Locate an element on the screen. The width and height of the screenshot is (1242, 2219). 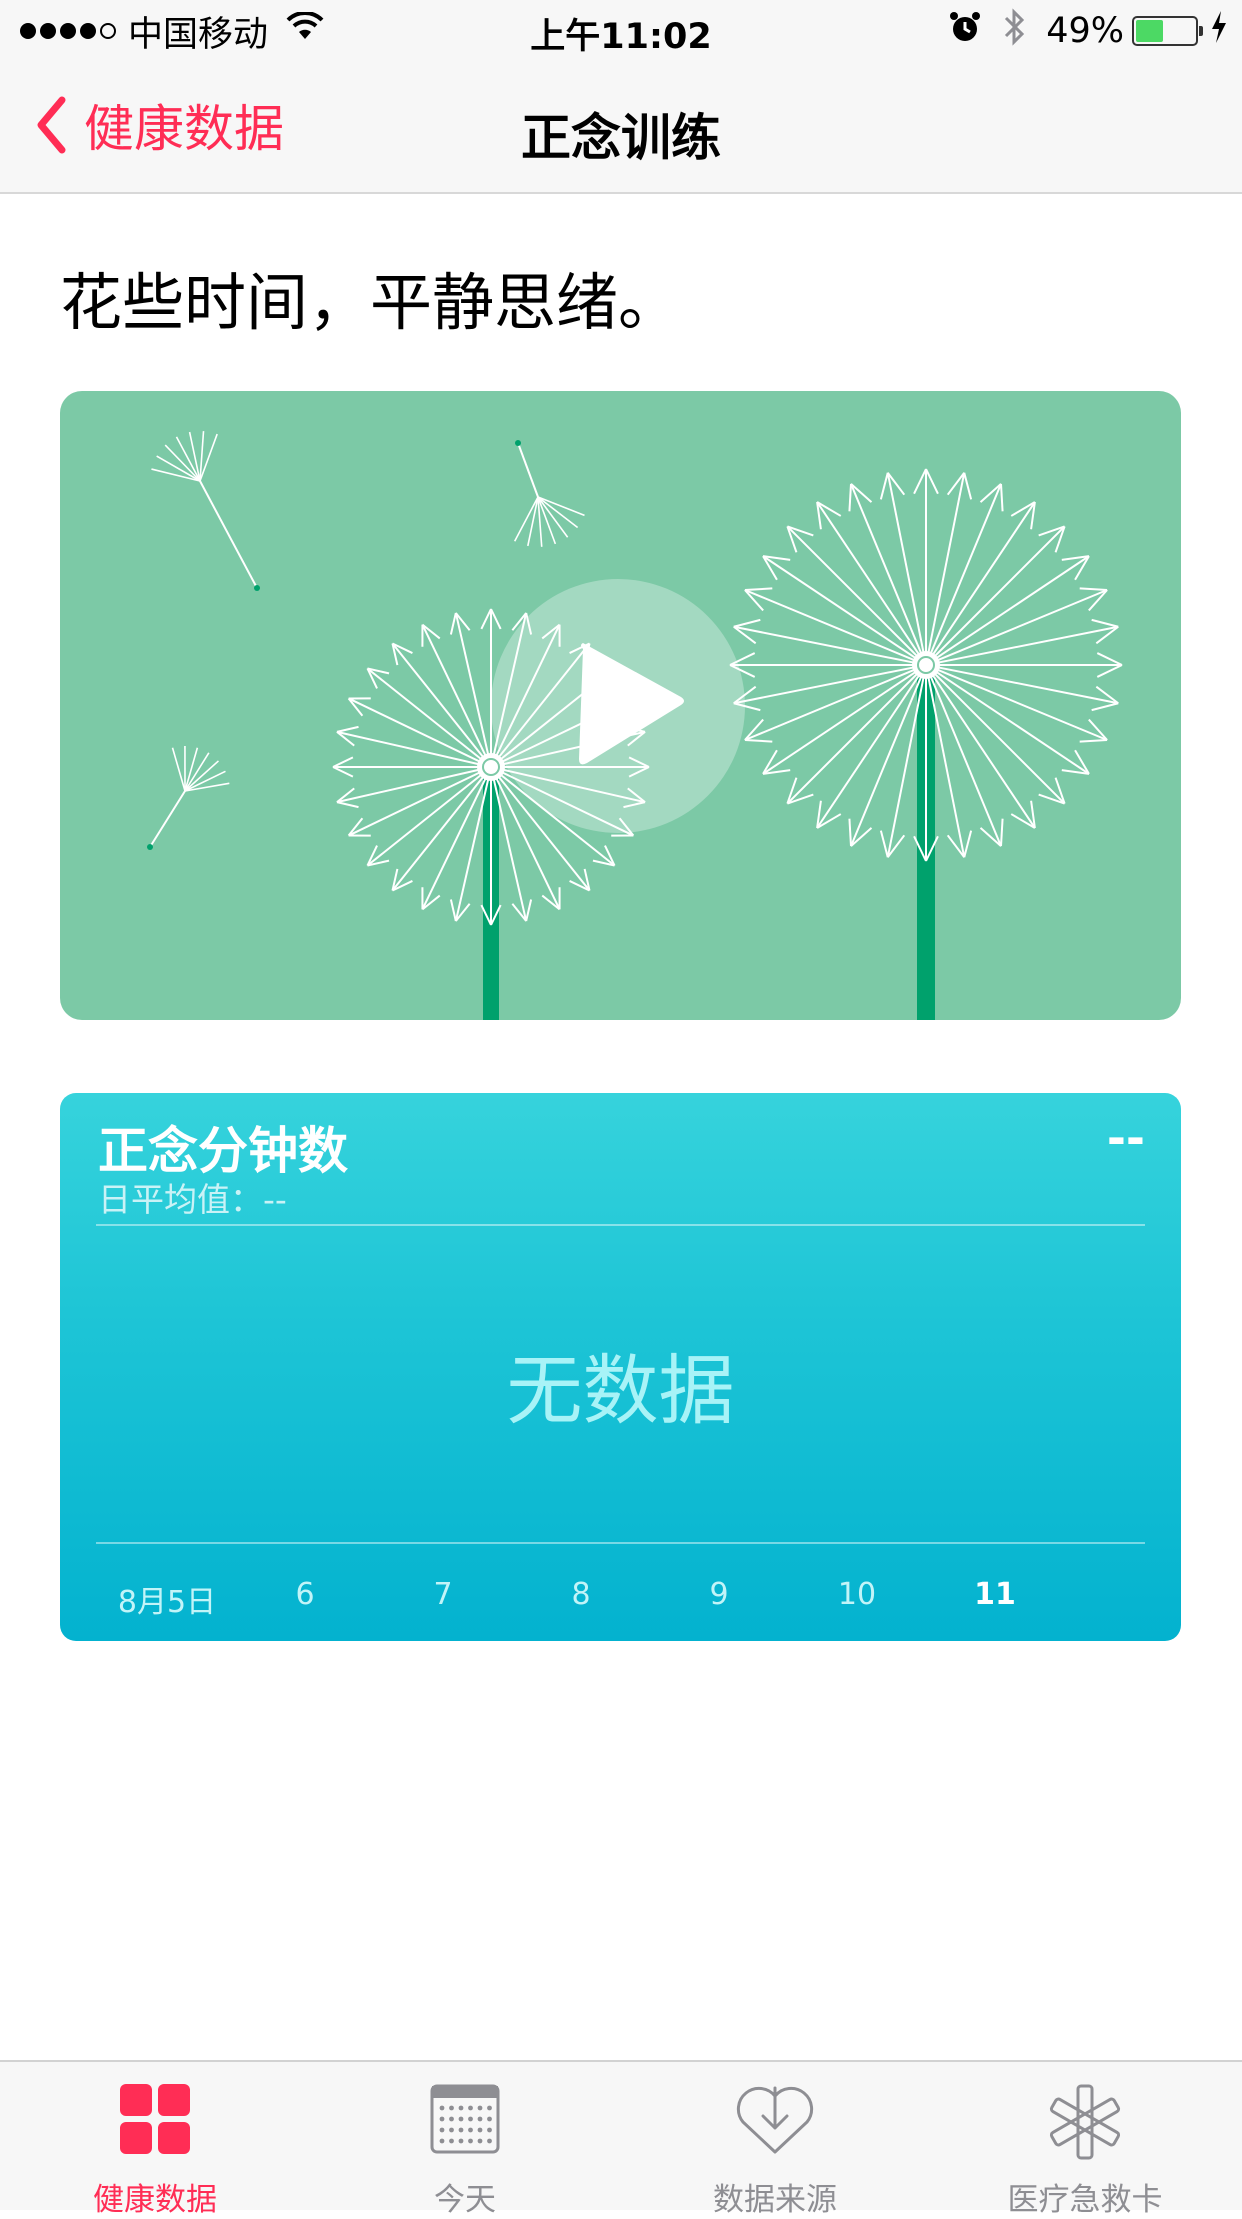
x-label: 10 is located at coordinates (857, 1594).